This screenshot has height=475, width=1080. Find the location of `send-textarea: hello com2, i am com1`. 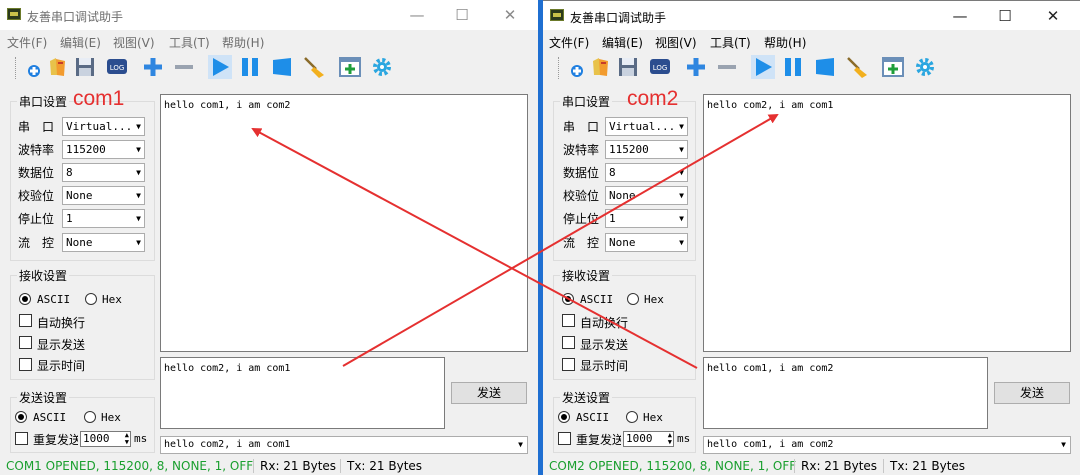

send-textarea: hello com2, i am com1 is located at coordinates (302, 393).